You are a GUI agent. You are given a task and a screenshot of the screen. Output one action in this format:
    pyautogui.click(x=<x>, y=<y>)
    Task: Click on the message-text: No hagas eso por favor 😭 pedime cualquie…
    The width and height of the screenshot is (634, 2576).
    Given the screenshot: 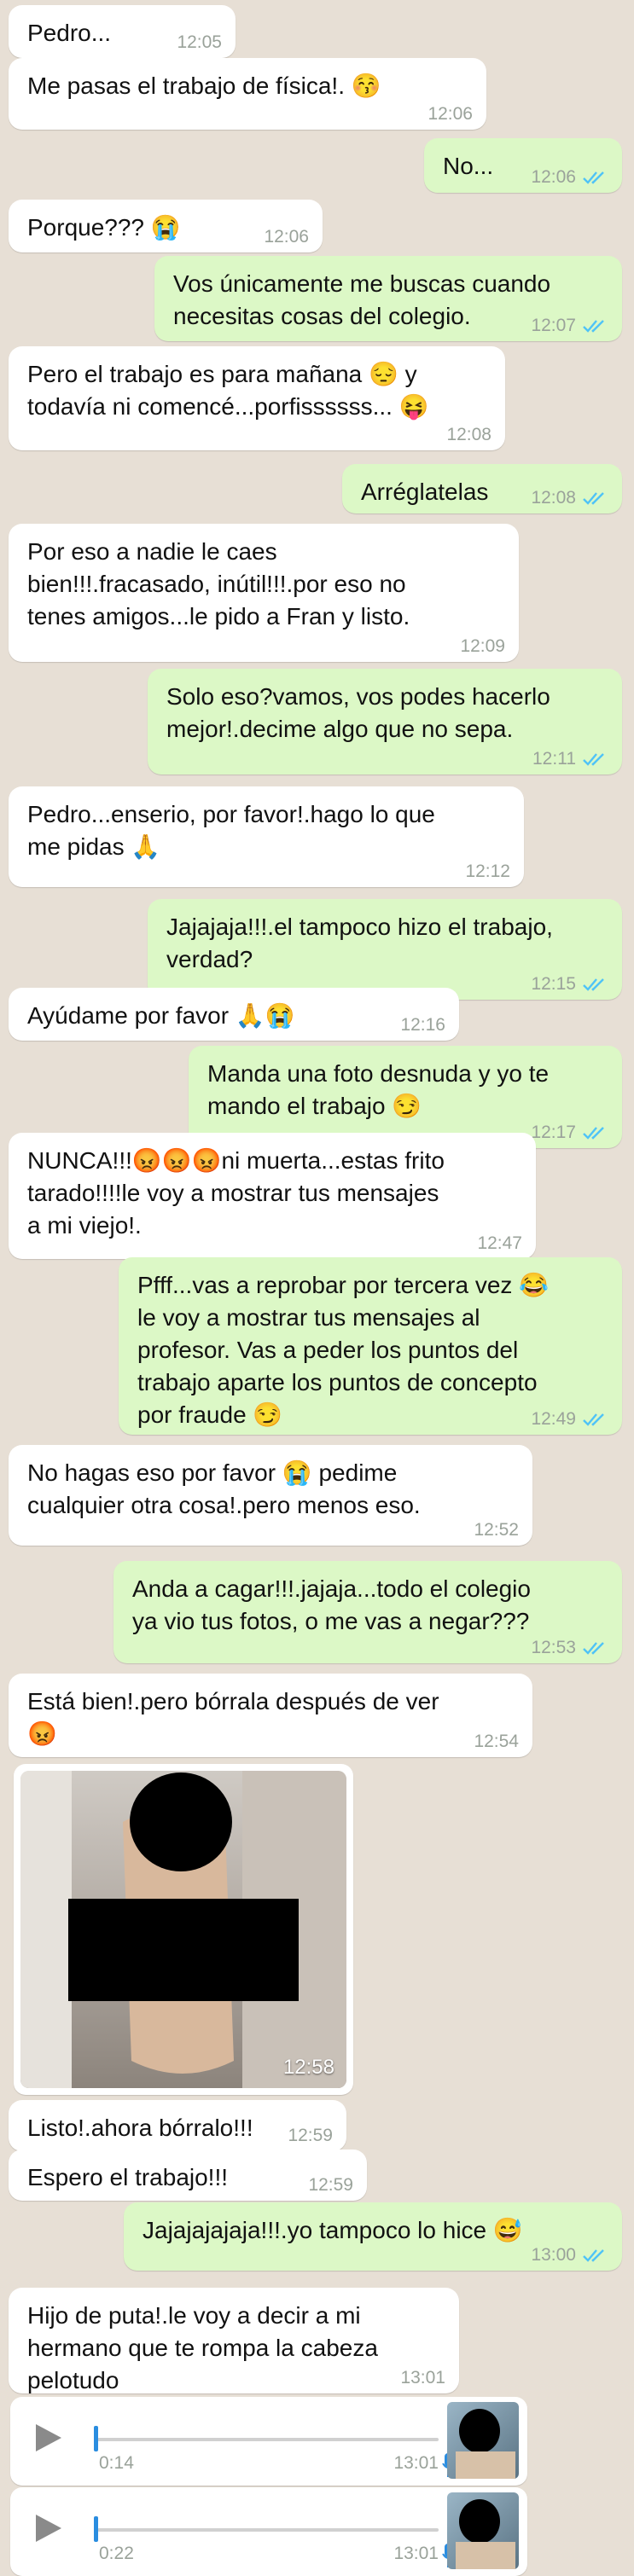 What is the action you would take?
    pyautogui.click(x=224, y=1488)
    